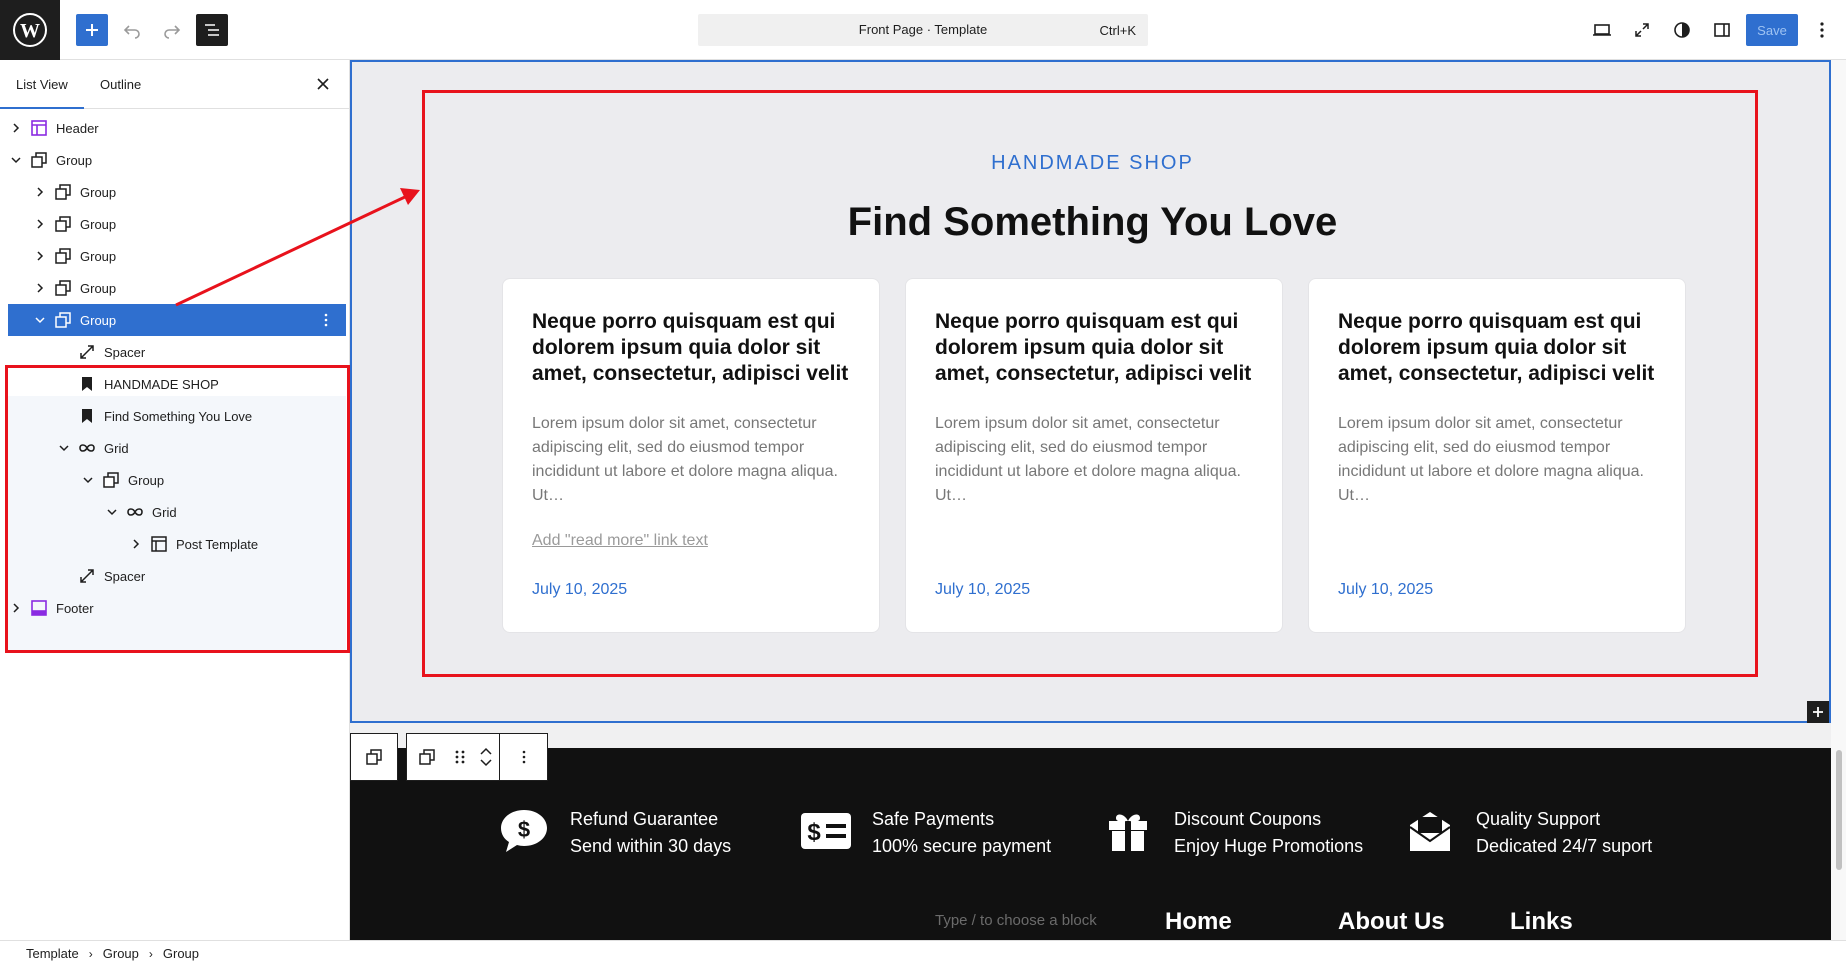 The image size is (1846, 966). Describe the element at coordinates (1248, 819) in the screenshot. I see `feature-title: Discount Coupons` at that location.